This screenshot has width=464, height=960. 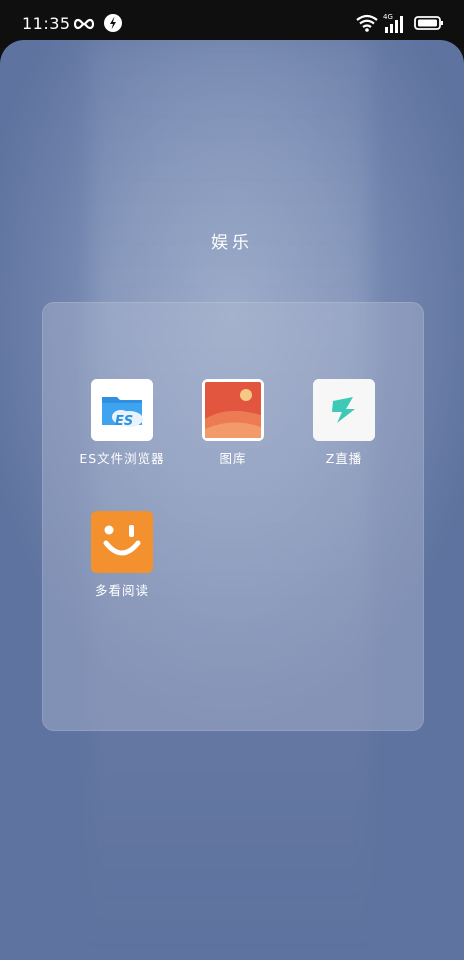 I want to click on app-label: Z直播, so click(x=344, y=458).